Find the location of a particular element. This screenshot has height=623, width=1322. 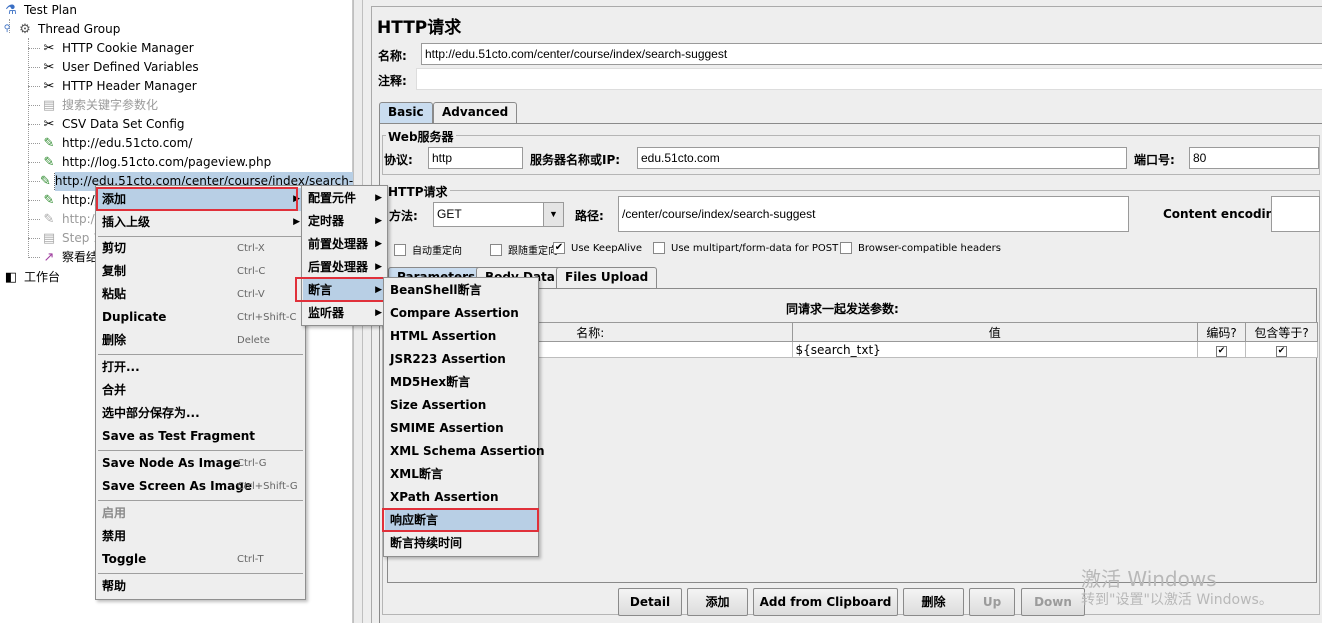

menu-item-compare-assertion: Compare Assertion is located at coordinates (461, 313).